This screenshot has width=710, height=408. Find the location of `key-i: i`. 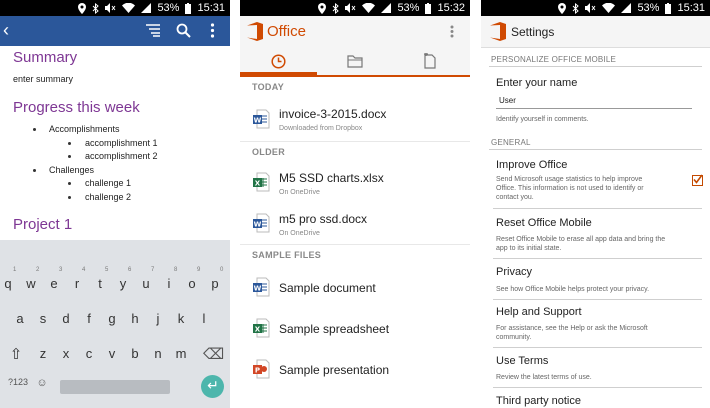

key-i: i is located at coordinates (169, 283).